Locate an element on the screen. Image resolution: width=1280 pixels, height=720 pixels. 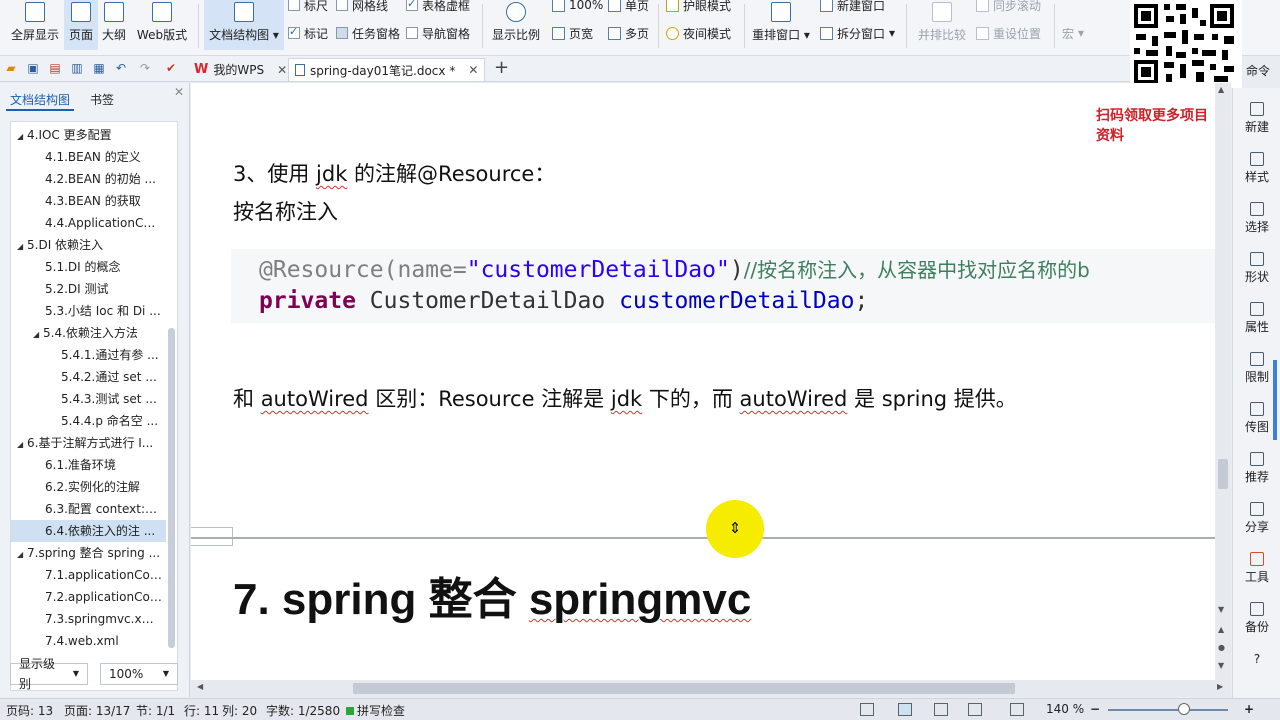
tab-my-wps: W 我的WPS ✕ is located at coordinates (240, 69).